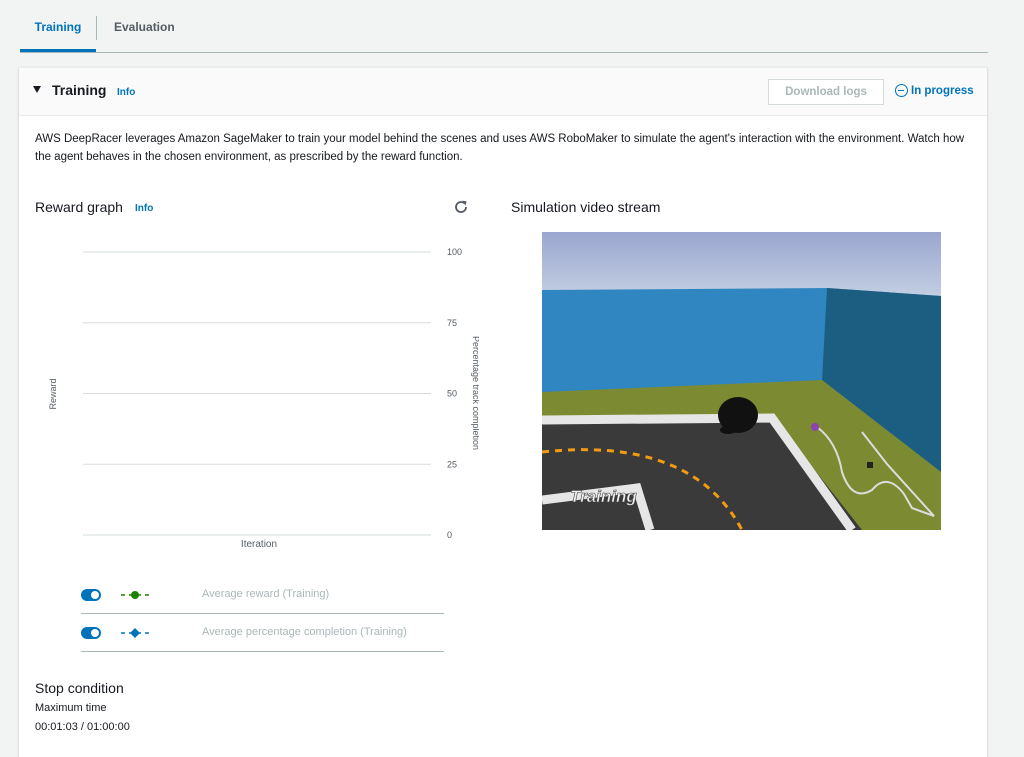 The image size is (1024, 757). I want to click on download-logs-button: Download logs, so click(826, 92).